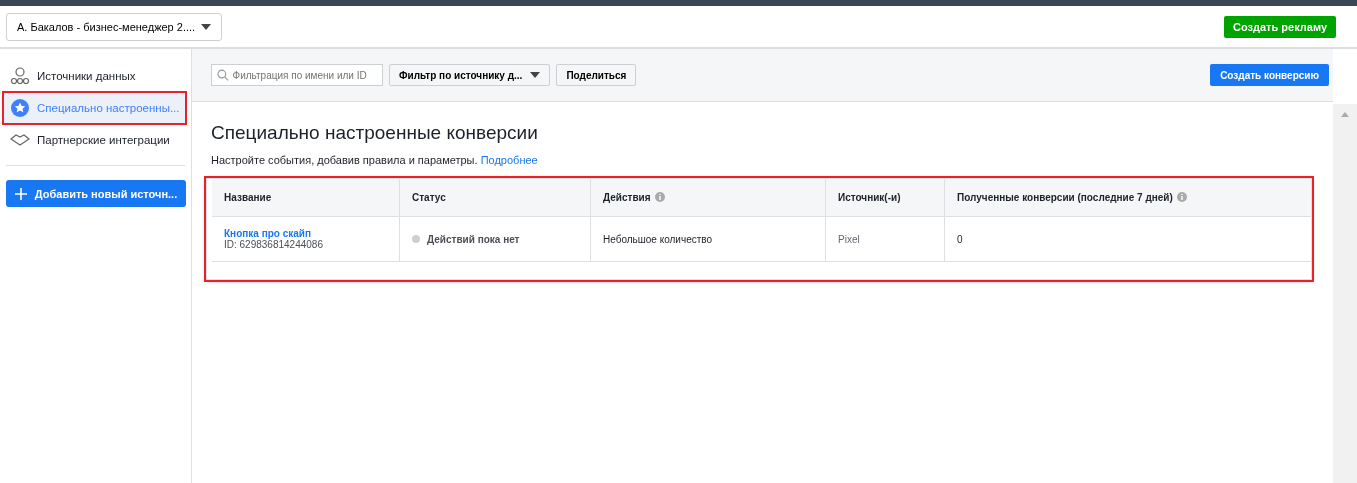  What do you see at coordinates (1280, 26) in the screenshot?
I see `create-ad-button: Создать рекламу` at bounding box center [1280, 26].